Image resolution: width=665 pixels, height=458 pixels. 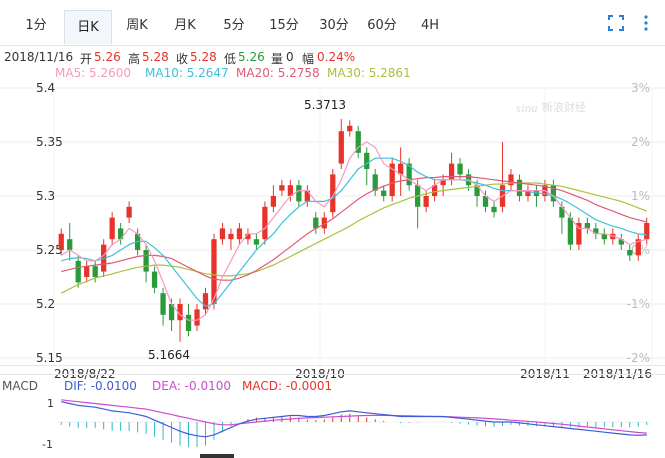 I want to click on price-axis: 5.45.355.35.255.25.15, so click(x=49, y=223).